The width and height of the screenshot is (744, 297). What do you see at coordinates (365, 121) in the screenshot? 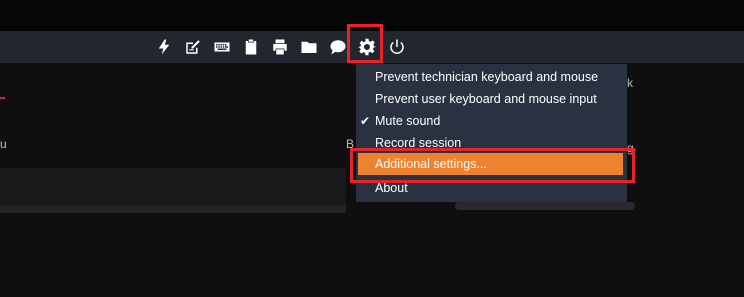
I see `check-icon: ✔` at bounding box center [365, 121].